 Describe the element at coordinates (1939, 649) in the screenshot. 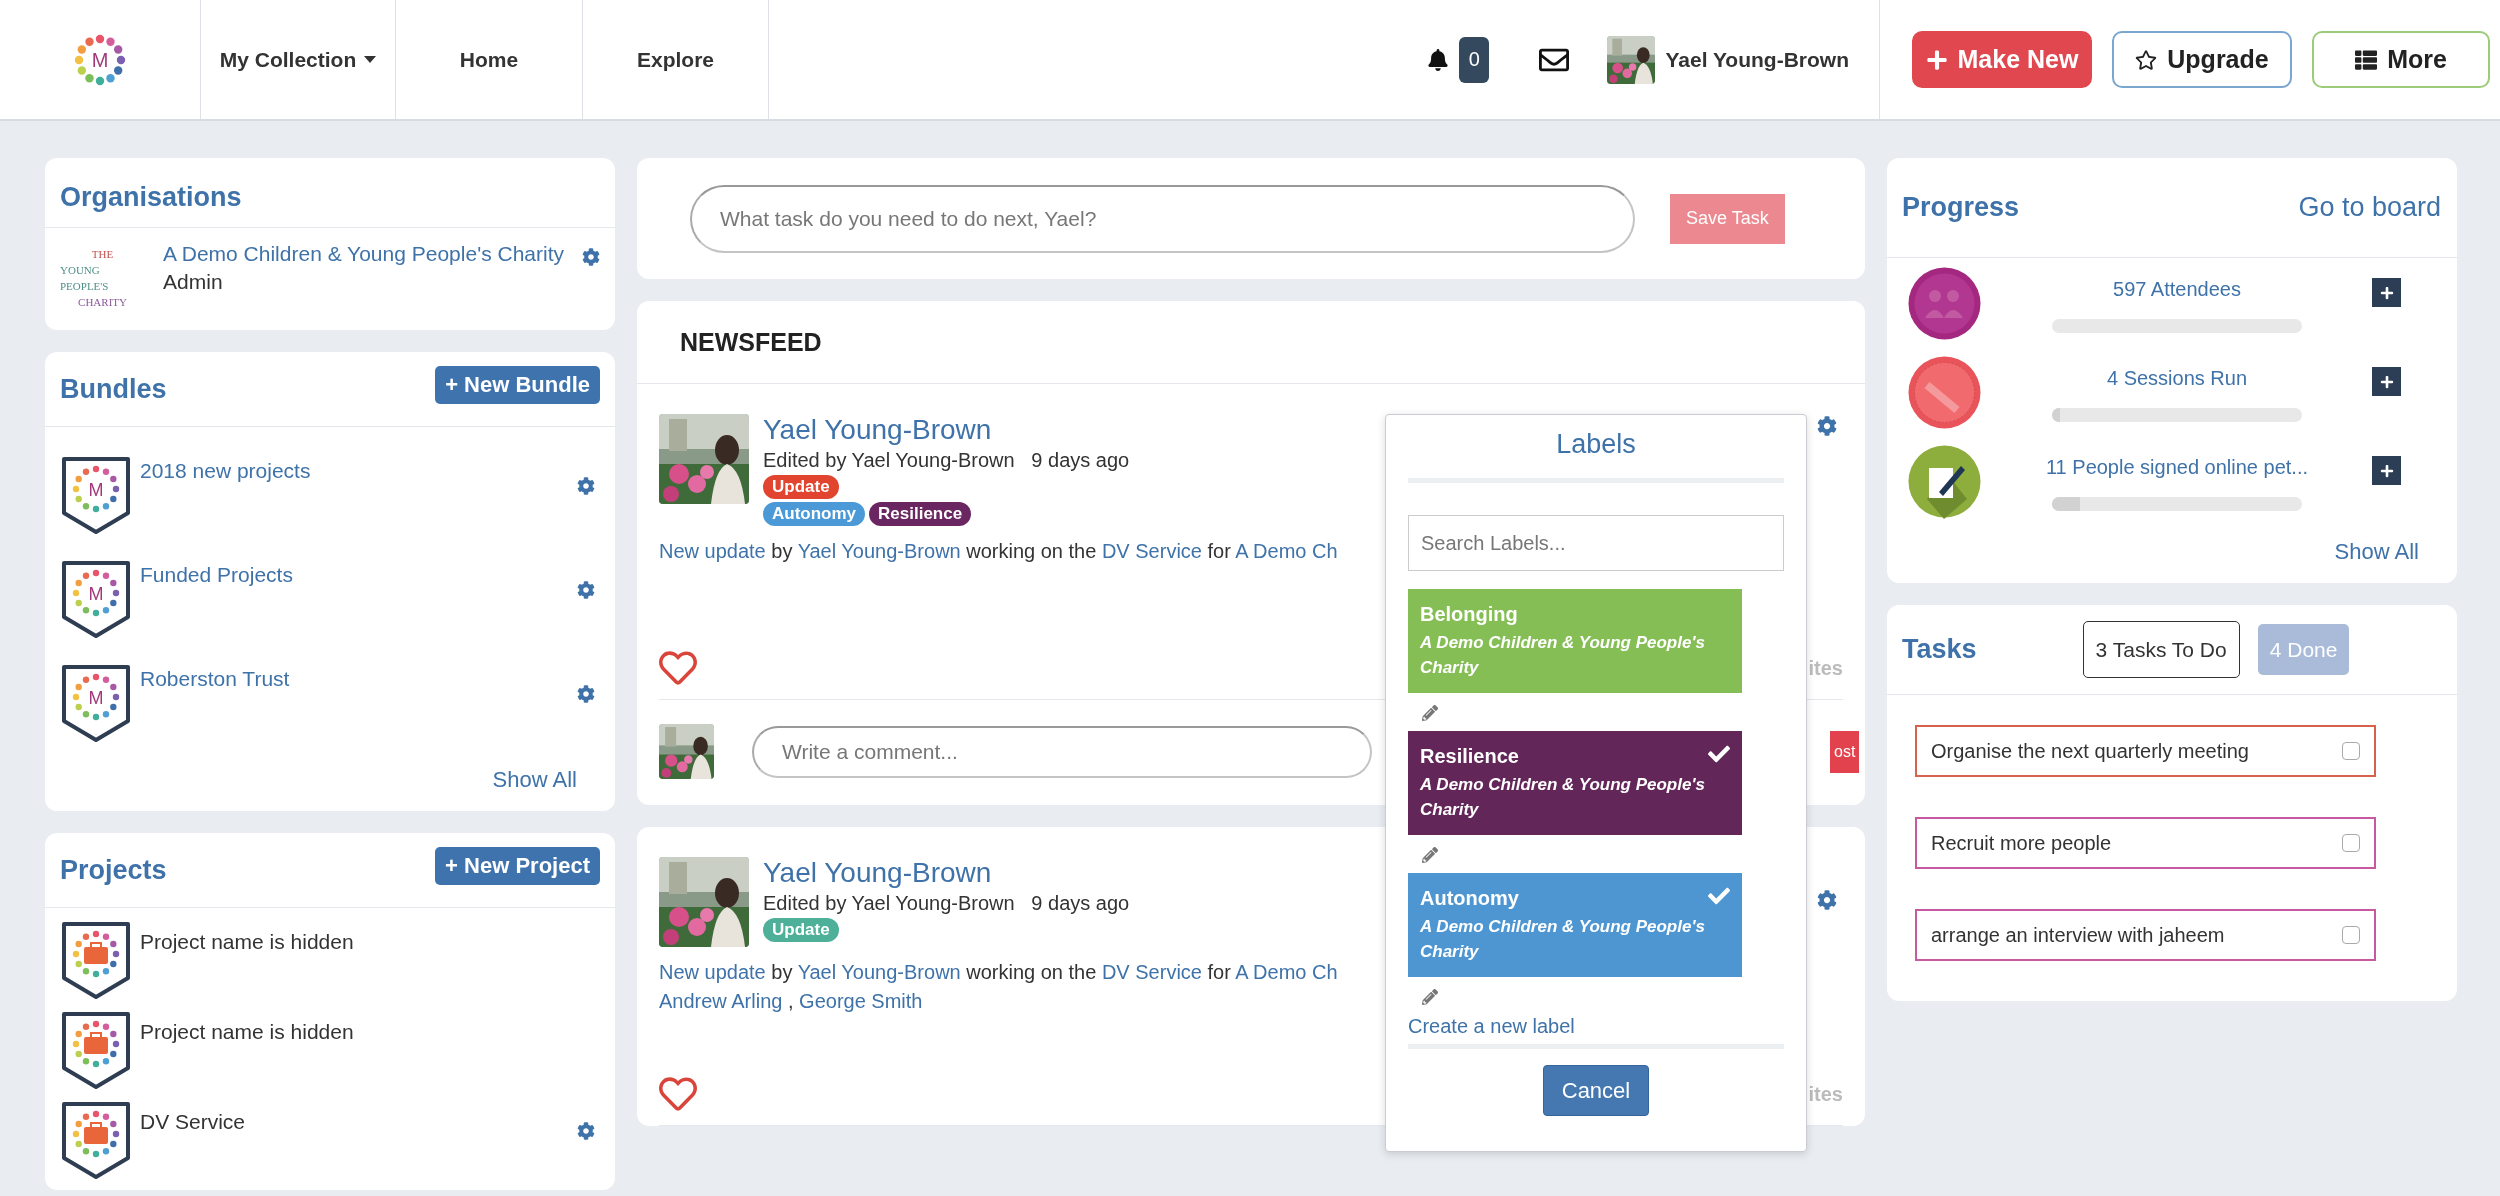

I see `panel-title: Tasks` at that location.